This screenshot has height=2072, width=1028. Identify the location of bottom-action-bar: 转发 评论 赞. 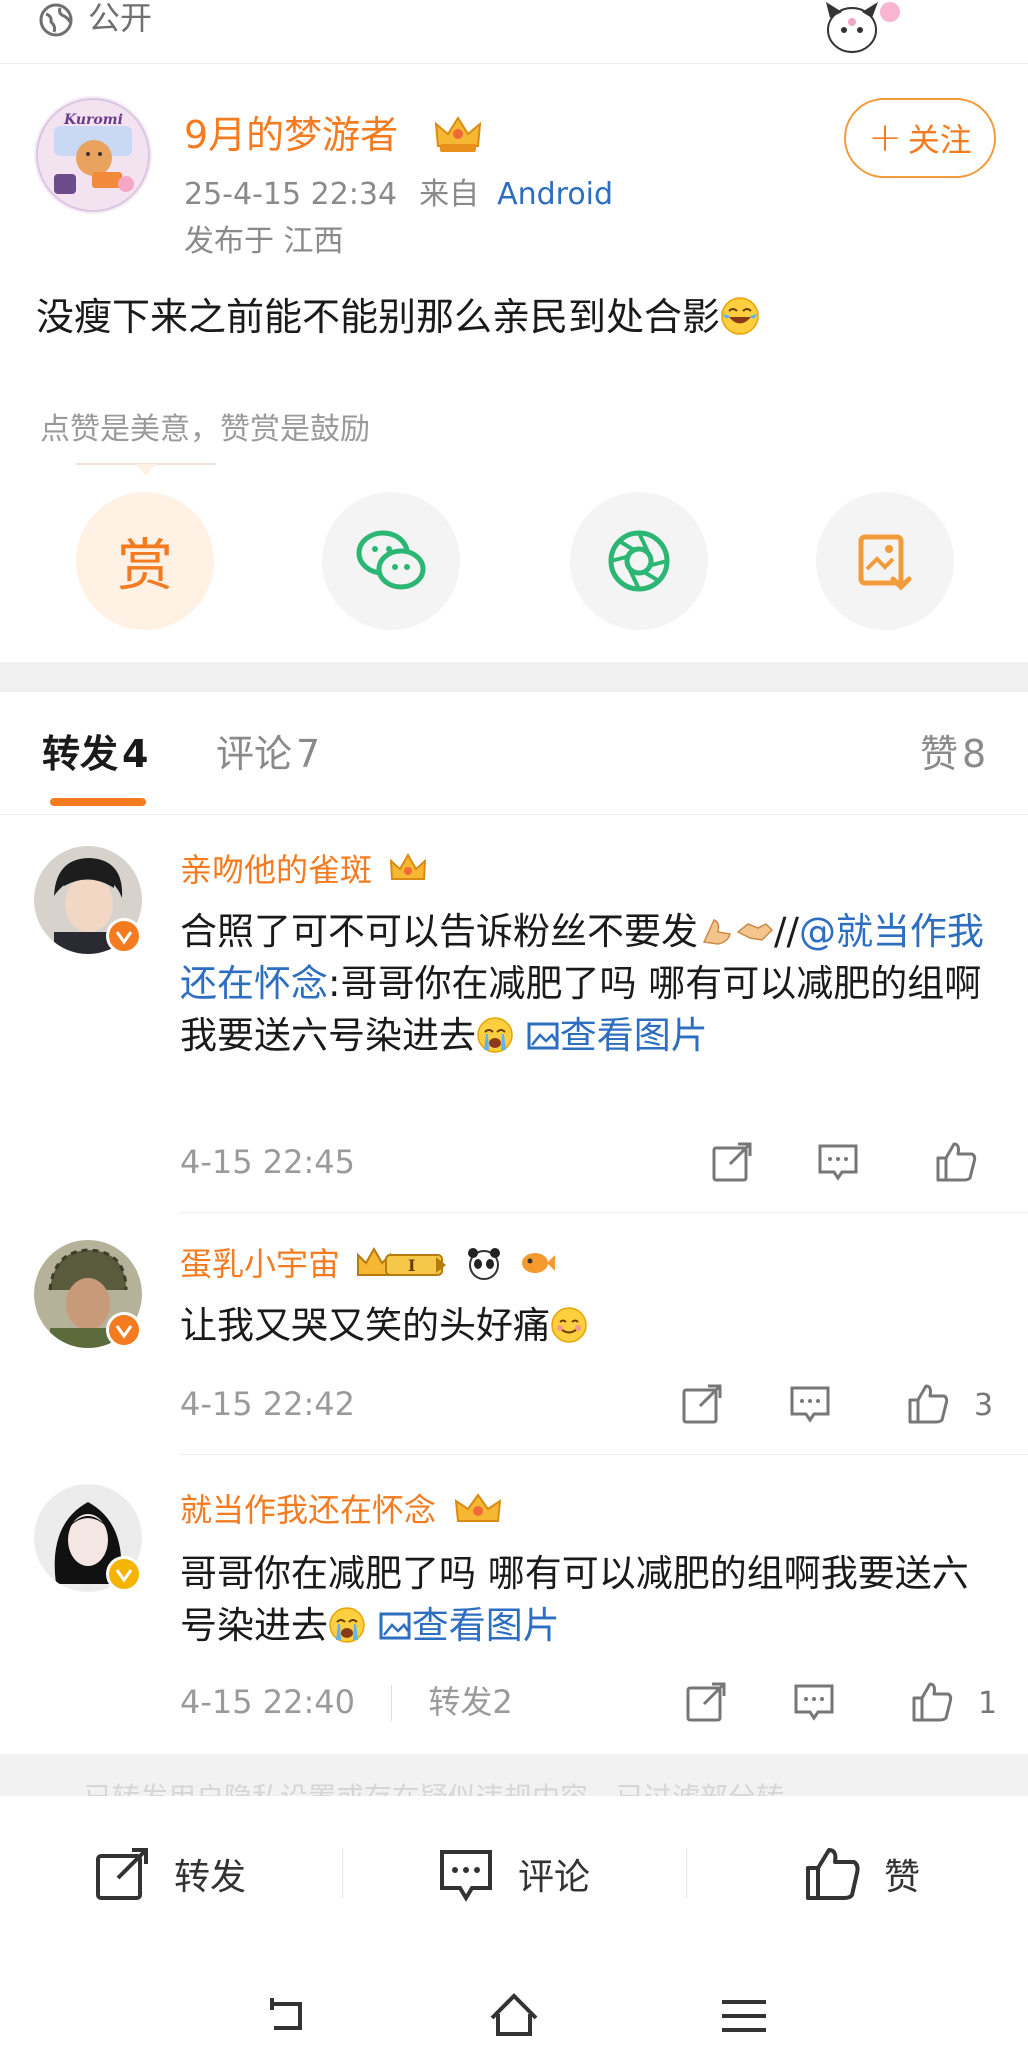
(514, 1872).